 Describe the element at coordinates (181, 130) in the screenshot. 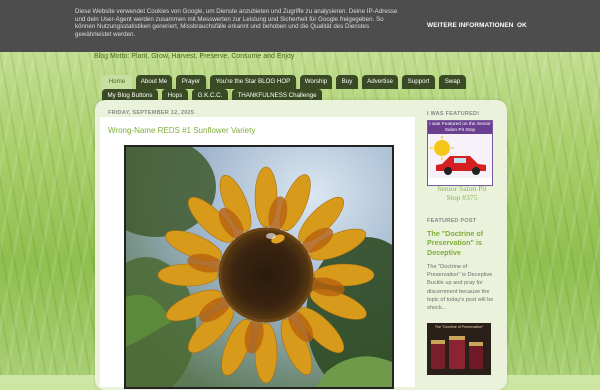

I see `post-title: Wrong-Name REDS #1 Sunflower Variety` at that location.